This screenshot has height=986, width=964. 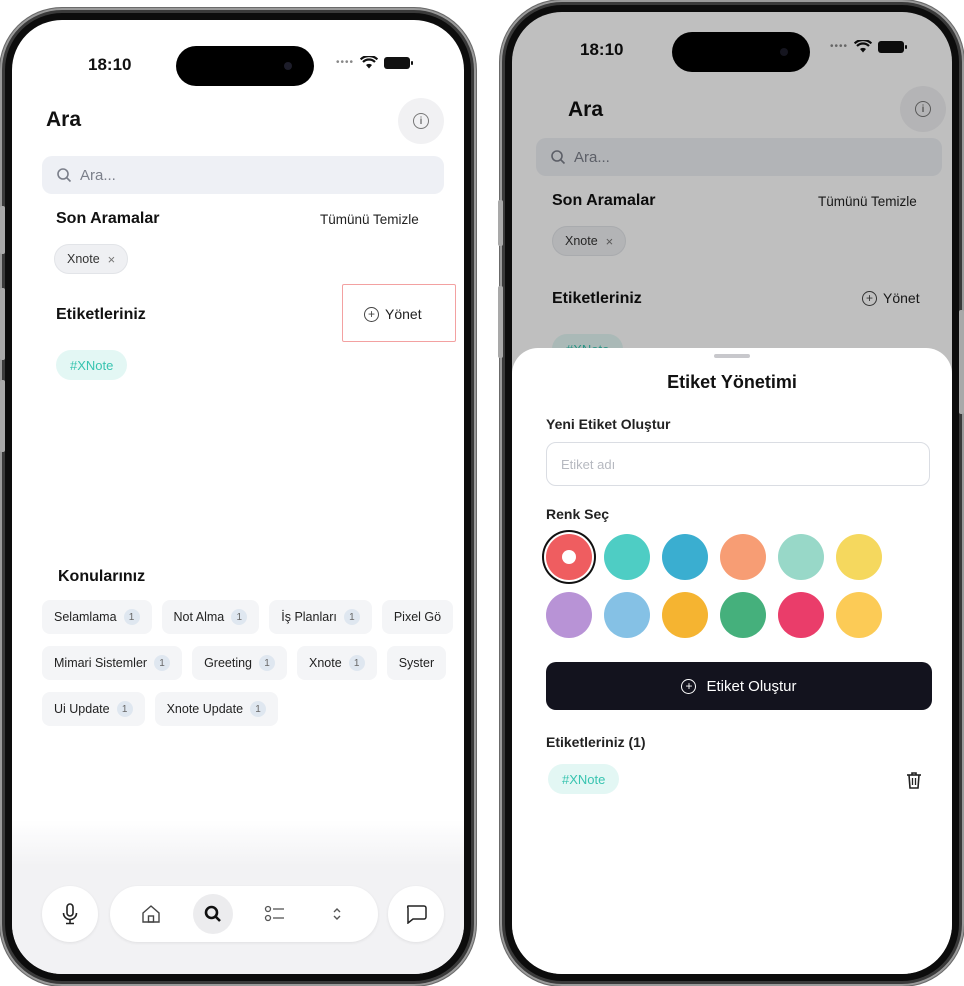 I want to click on topic-chip: Mimari Sistemler 1, so click(x=112, y=663).